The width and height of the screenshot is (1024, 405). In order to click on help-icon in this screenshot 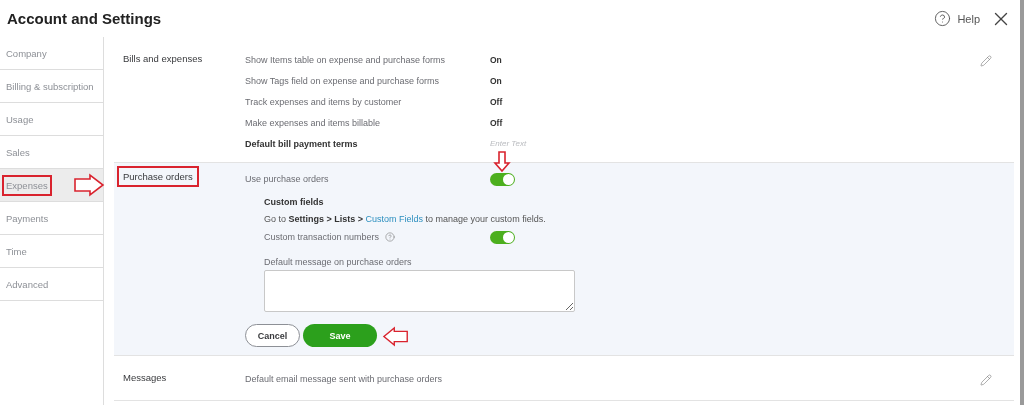, I will do `click(943, 18)`.